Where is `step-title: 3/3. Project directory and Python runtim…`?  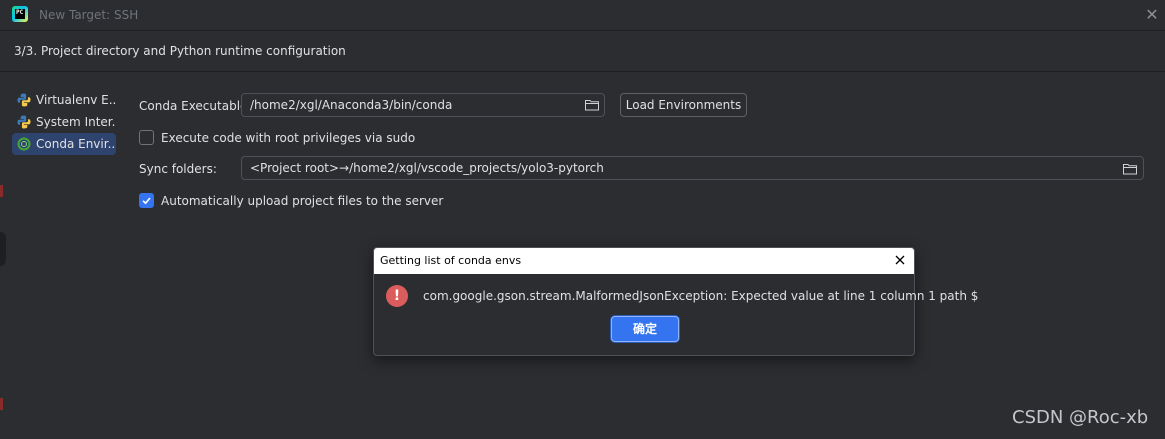
step-title: 3/3. Project directory and Python runtim… is located at coordinates (180, 51).